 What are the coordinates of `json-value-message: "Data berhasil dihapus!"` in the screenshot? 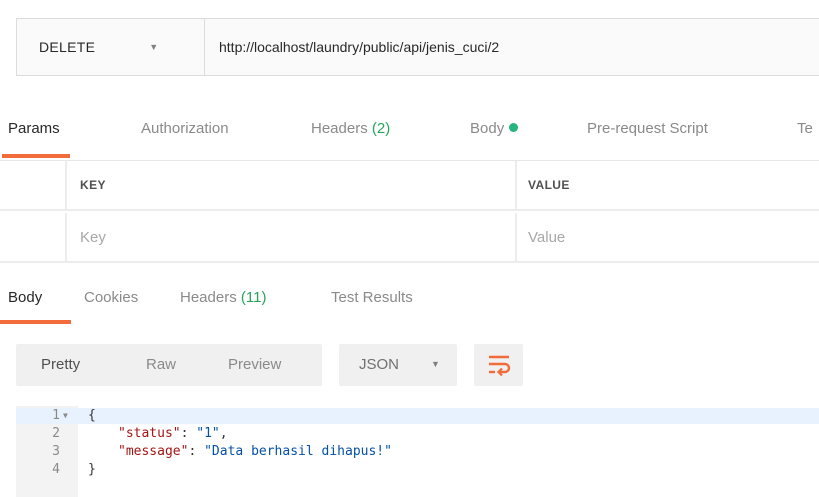 It's located at (298, 451).